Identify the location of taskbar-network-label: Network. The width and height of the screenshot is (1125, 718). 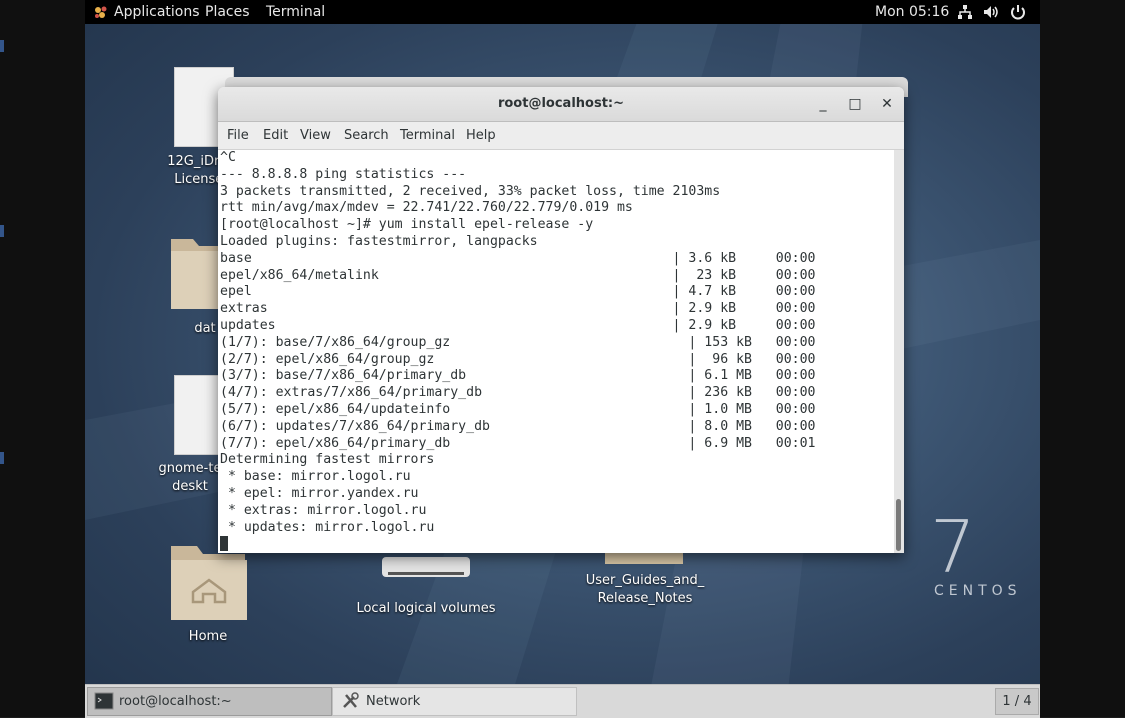
(393, 701).